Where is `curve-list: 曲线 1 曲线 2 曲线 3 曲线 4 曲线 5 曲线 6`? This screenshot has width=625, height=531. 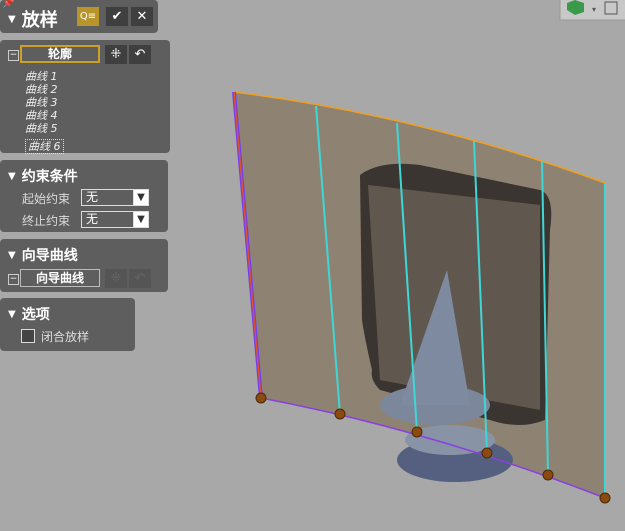
curve-list: 曲线 1 曲线 2 曲线 3 曲线 4 曲线 5 曲线 6 is located at coordinates (44, 112).